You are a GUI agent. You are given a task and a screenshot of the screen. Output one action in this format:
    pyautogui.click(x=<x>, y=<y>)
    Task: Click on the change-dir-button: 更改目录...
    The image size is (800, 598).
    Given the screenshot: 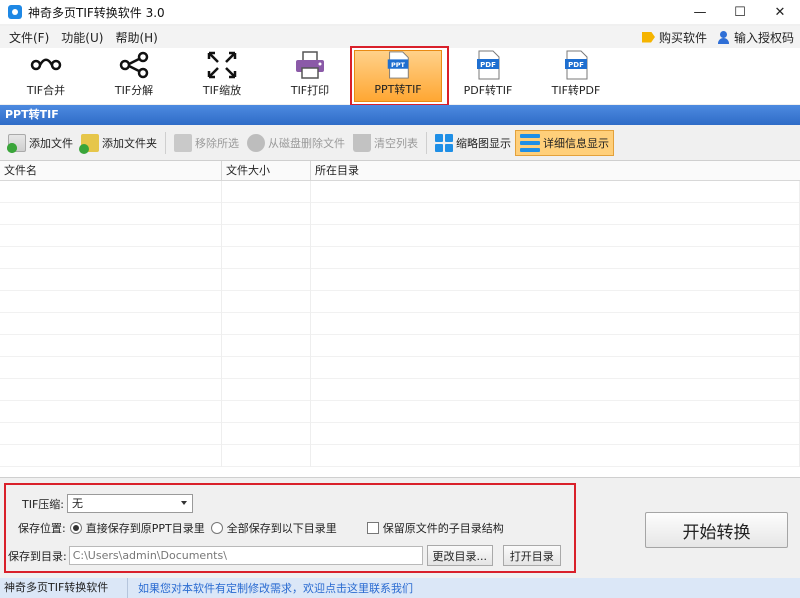 What is the action you would take?
    pyautogui.click(x=459, y=555)
    